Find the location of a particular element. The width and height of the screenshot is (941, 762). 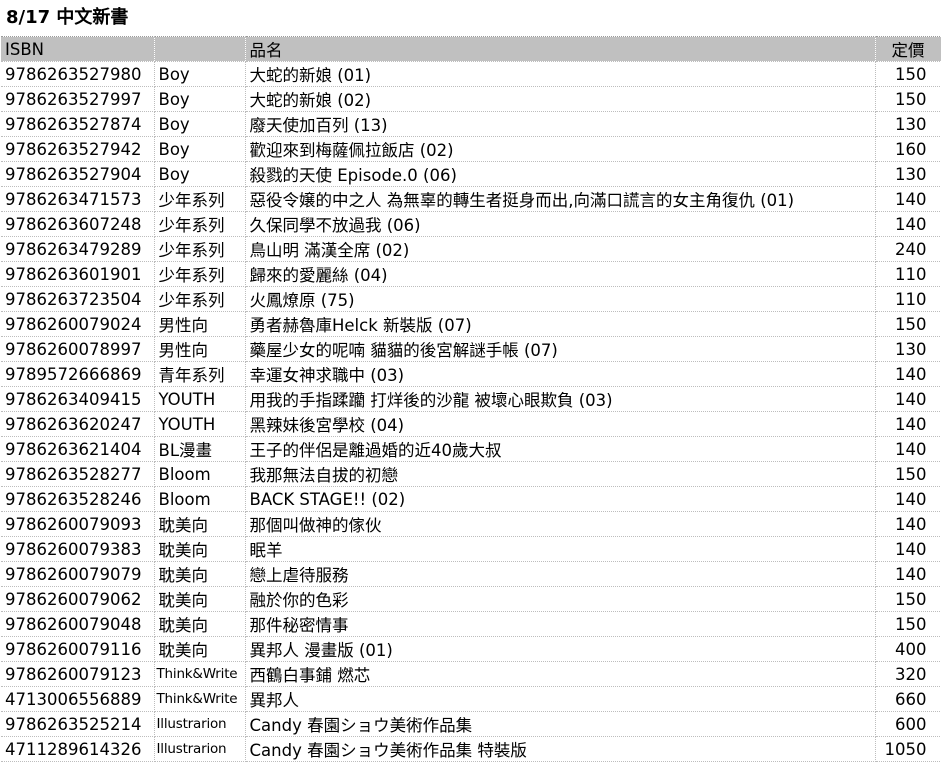

isbn-cell: 9786263471573 is located at coordinates (78, 199).